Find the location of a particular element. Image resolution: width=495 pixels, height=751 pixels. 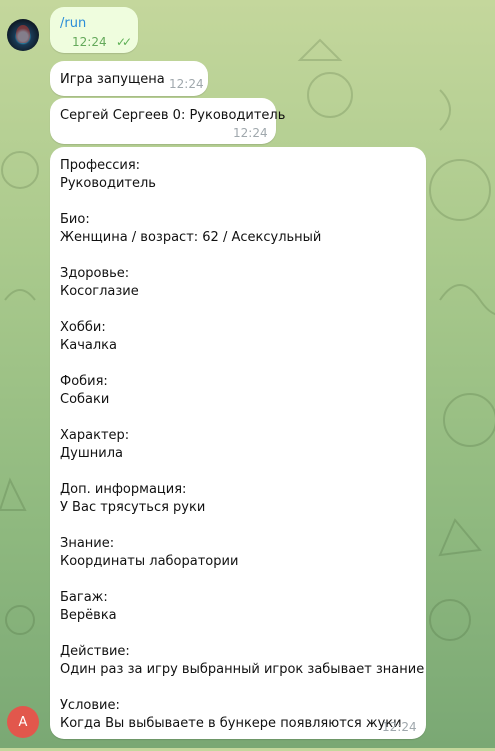

field-value: Руководитель is located at coordinates (108, 183).